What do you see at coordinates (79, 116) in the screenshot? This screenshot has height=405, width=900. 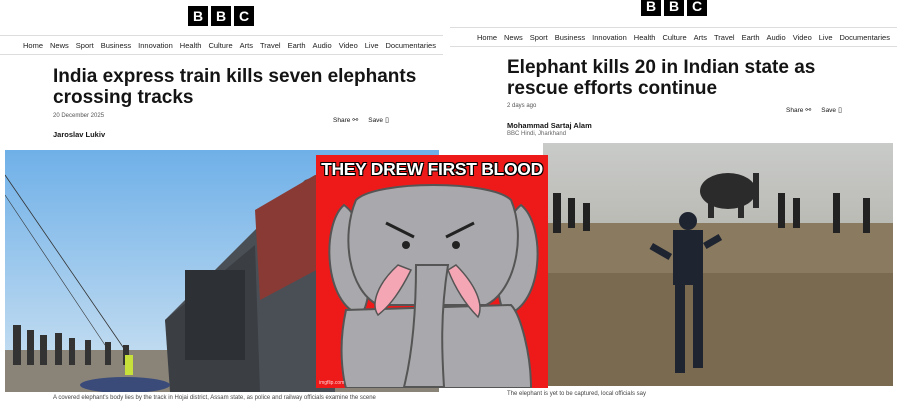 I see `article-date: 20 December 2025` at bounding box center [79, 116].